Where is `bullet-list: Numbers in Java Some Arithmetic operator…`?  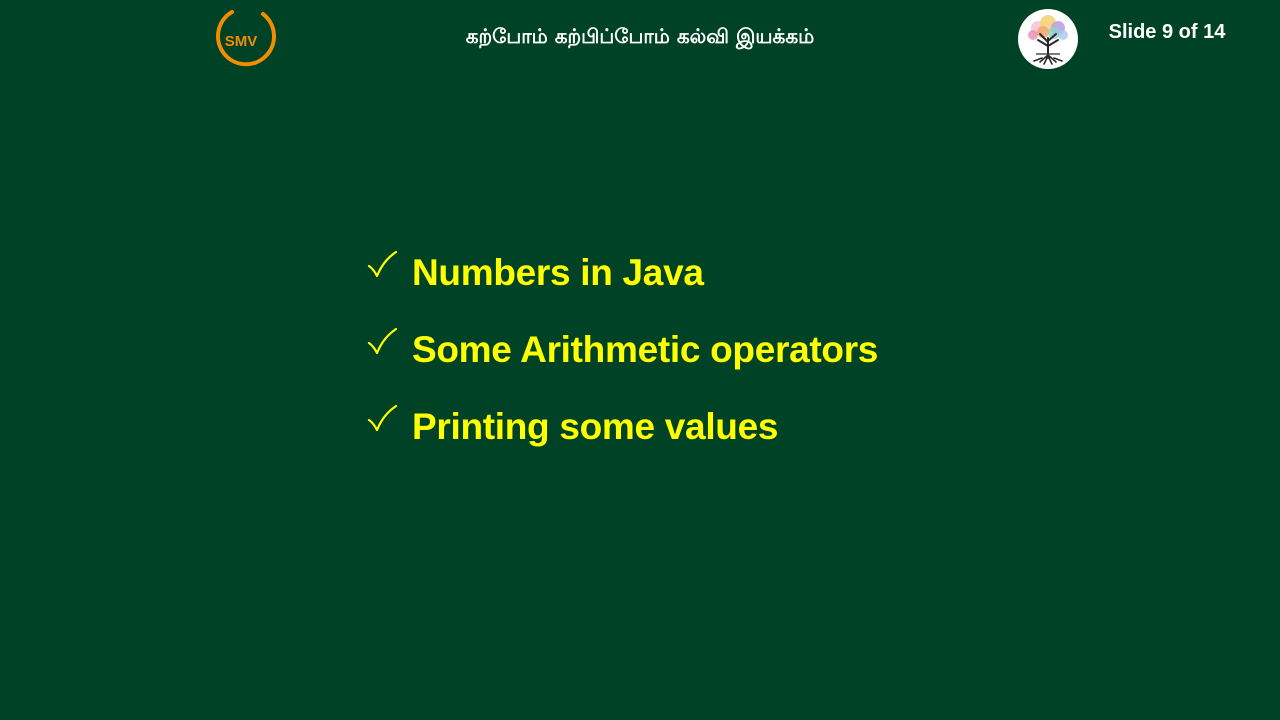
bullet-list: Numbers in Java Some Arithmetic operator… is located at coordinates (621, 349).